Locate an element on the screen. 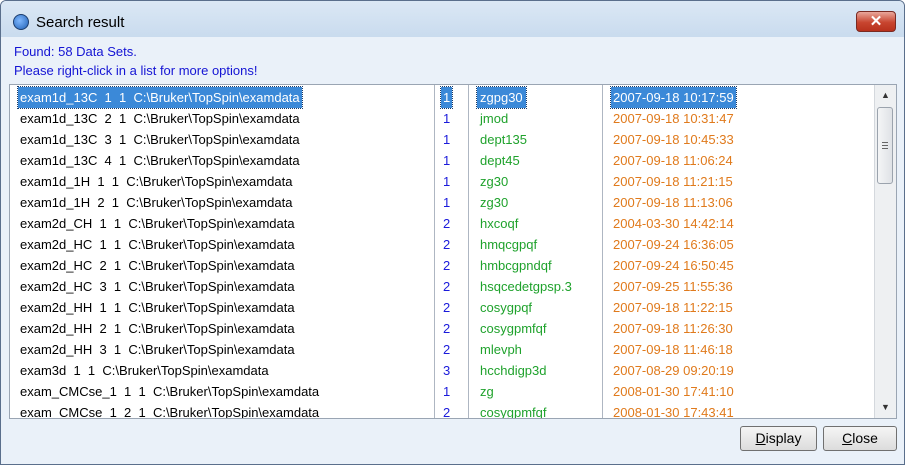 The width and height of the screenshot is (905, 465). date-cell: 2007-09-18 11:26:30 is located at coordinates (673, 328).